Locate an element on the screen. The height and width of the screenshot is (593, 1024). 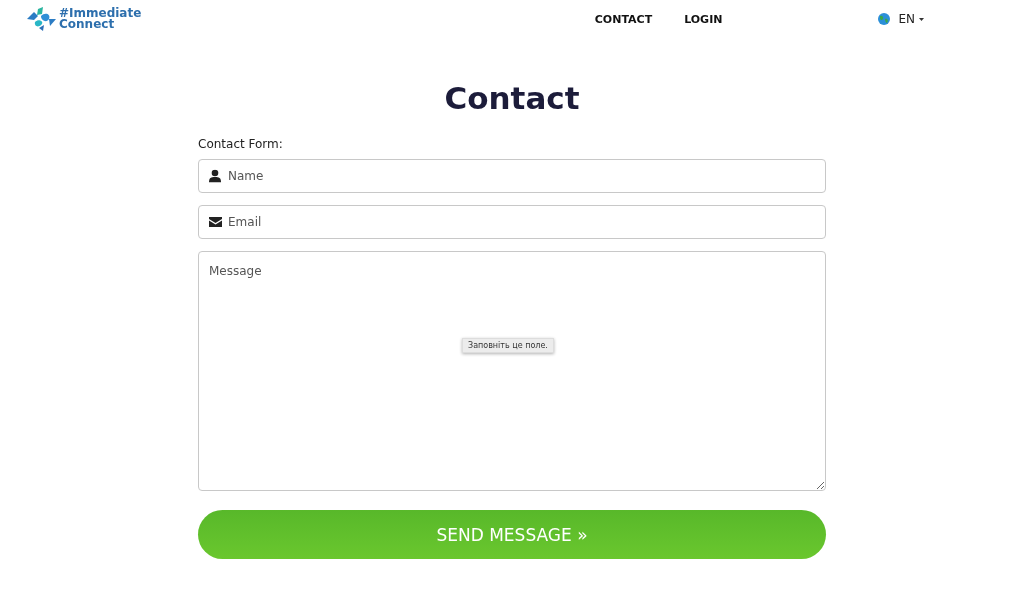
email-field: Email is located at coordinates (512, 222).